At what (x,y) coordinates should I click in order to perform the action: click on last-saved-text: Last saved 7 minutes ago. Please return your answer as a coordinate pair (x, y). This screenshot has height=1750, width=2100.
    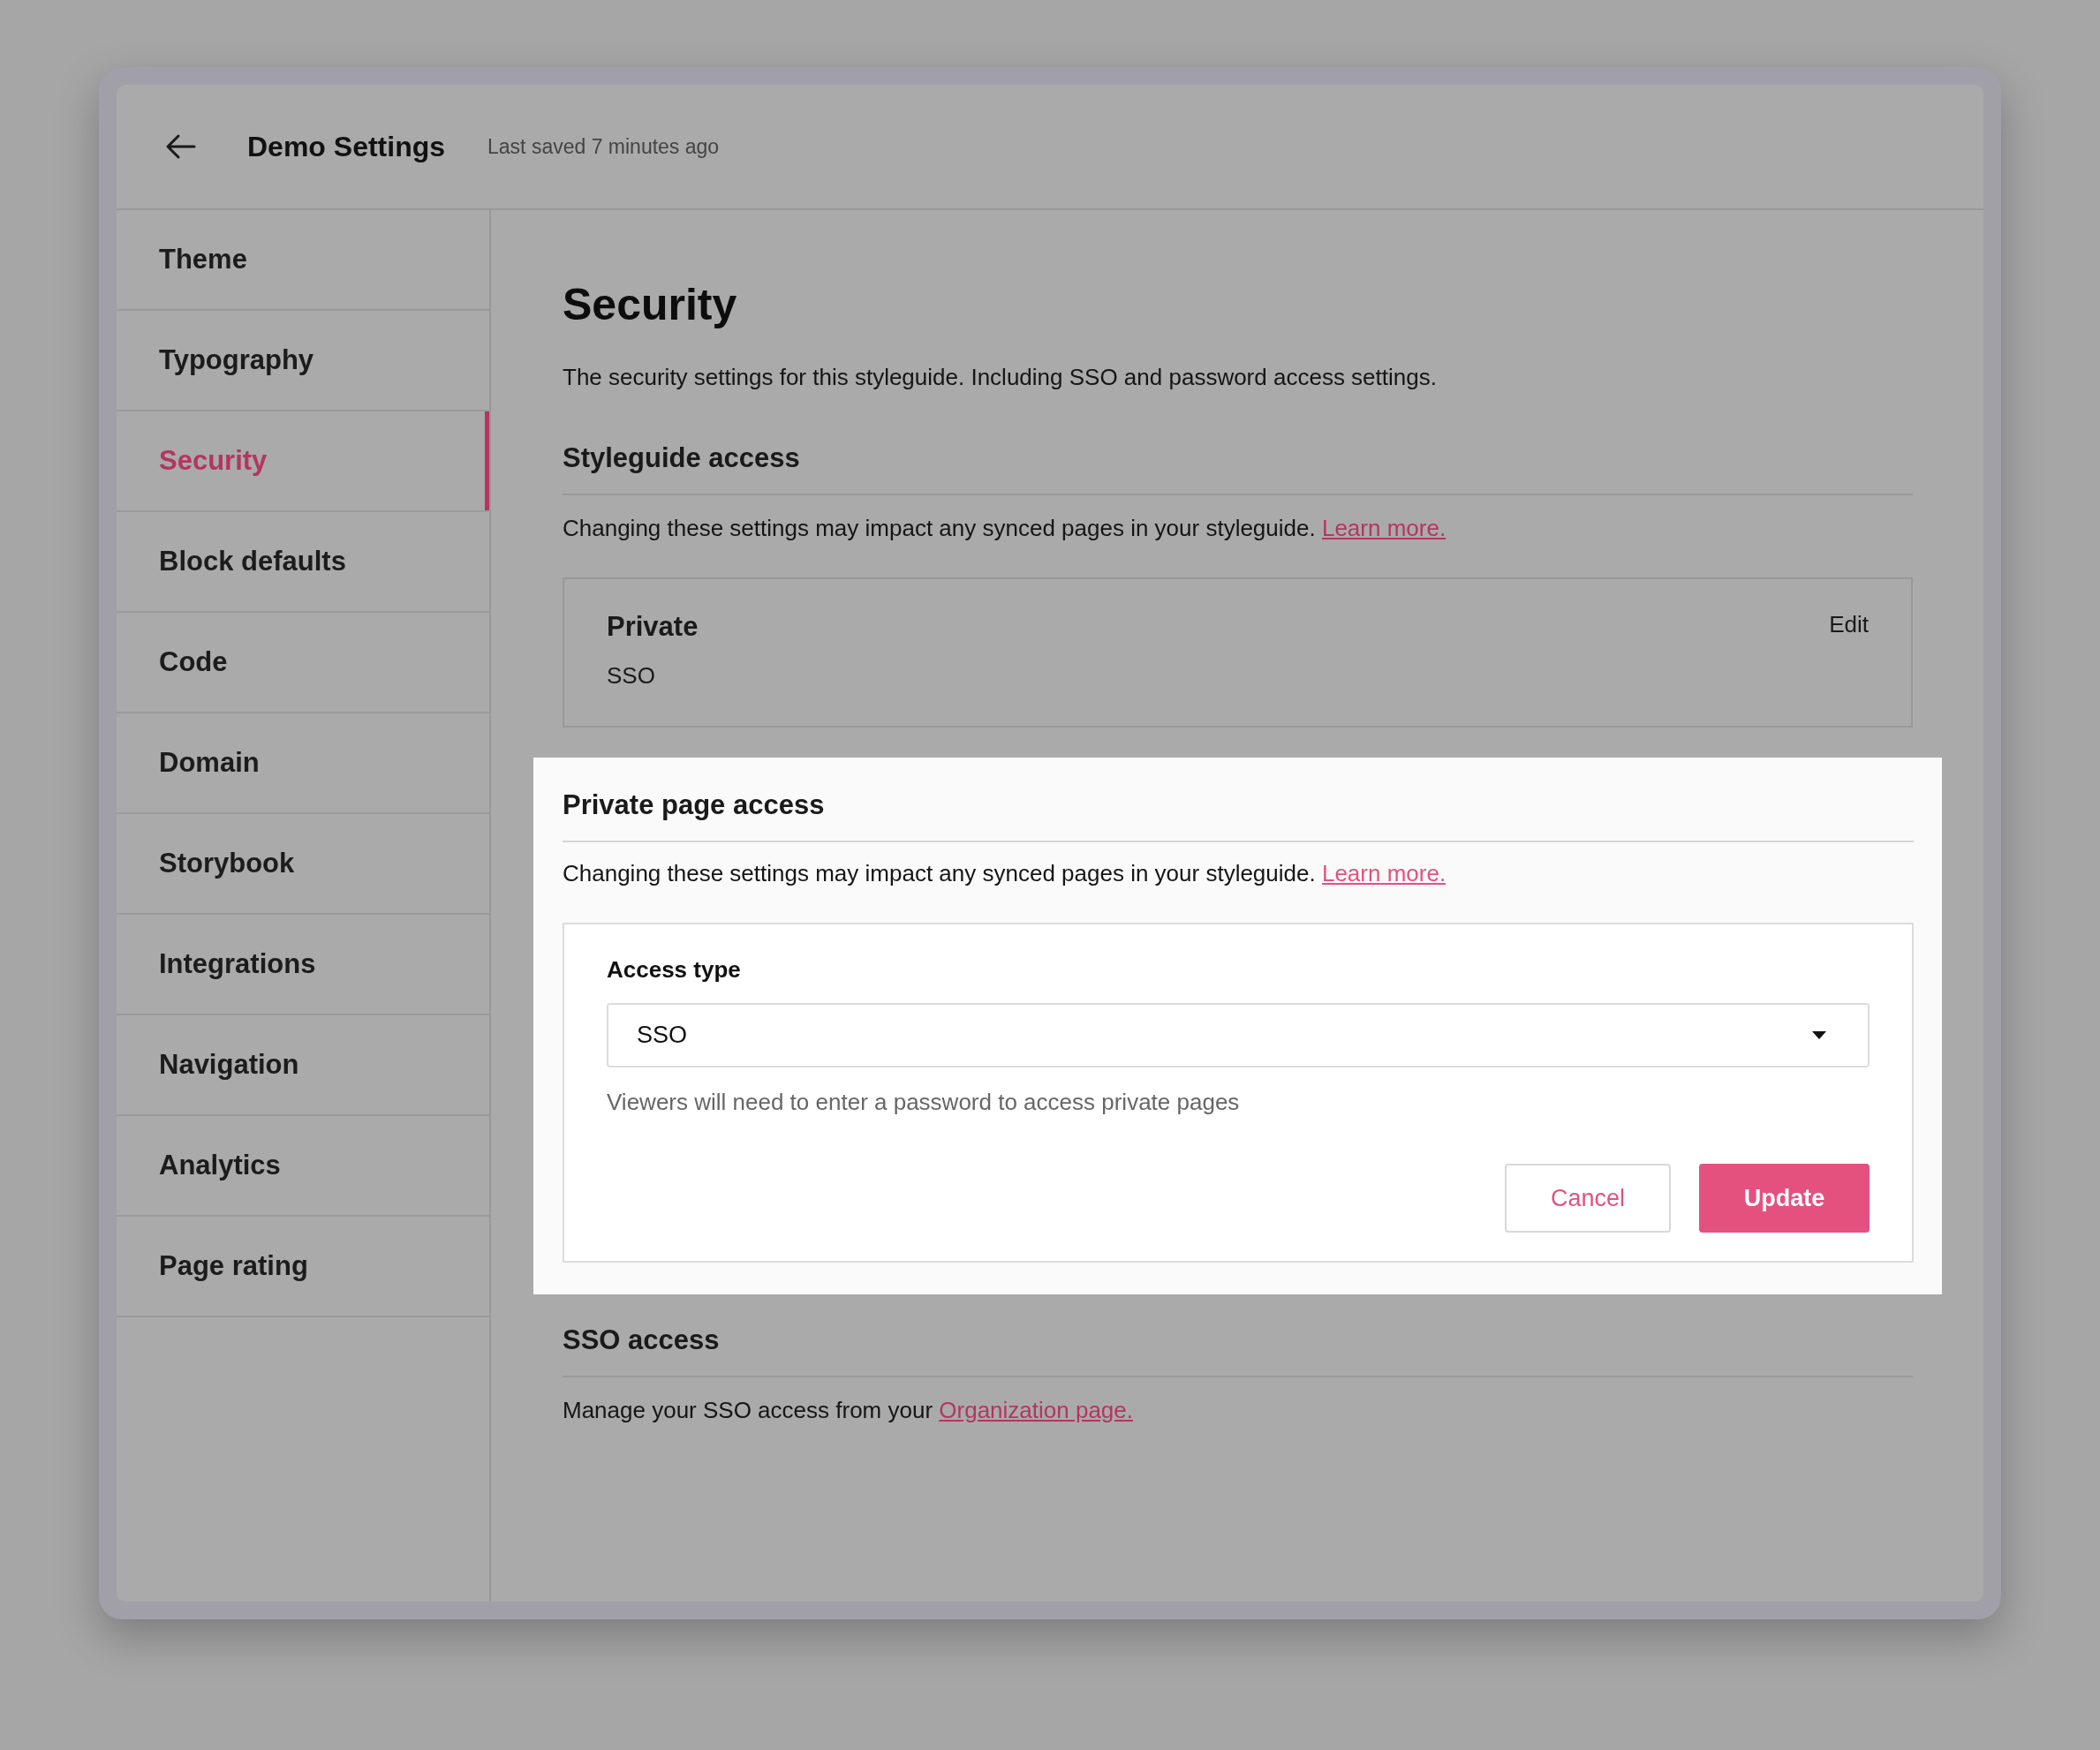
    Looking at the image, I should click on (604, 146).